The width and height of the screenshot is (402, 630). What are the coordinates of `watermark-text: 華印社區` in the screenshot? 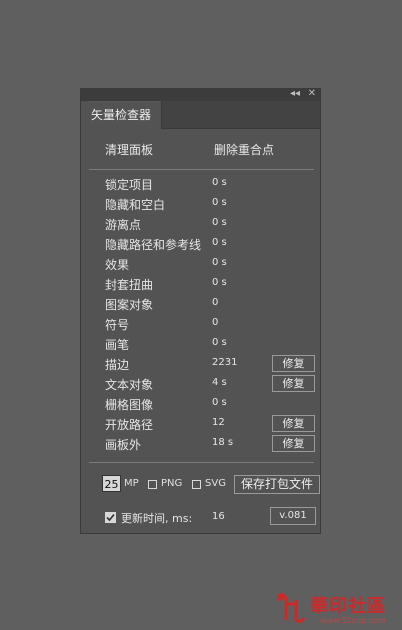 It's located at (348, 606).